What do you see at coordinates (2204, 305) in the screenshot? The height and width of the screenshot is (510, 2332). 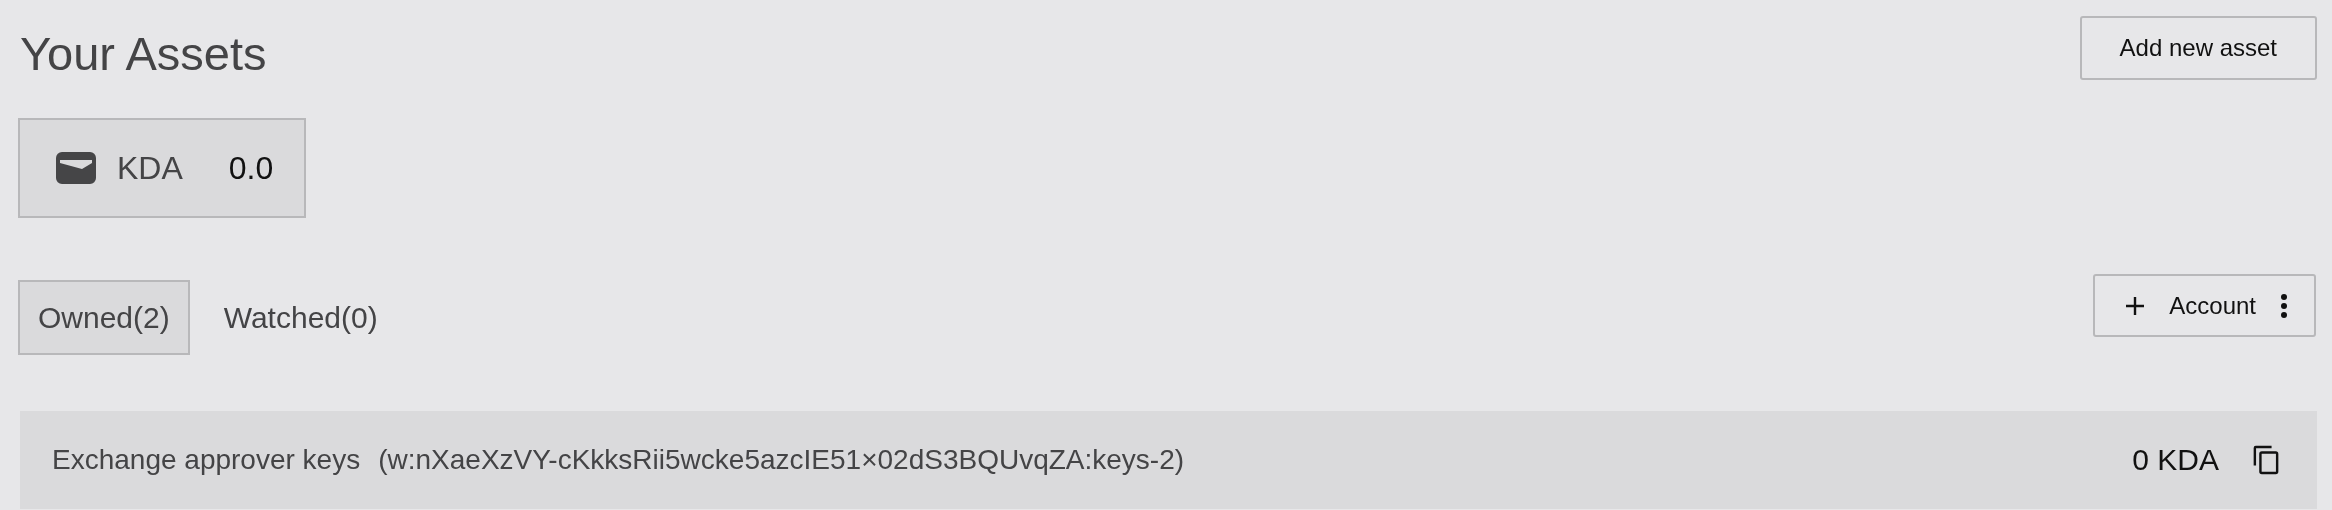 I see `account-button: Account` at bounding box center [2204, 305].